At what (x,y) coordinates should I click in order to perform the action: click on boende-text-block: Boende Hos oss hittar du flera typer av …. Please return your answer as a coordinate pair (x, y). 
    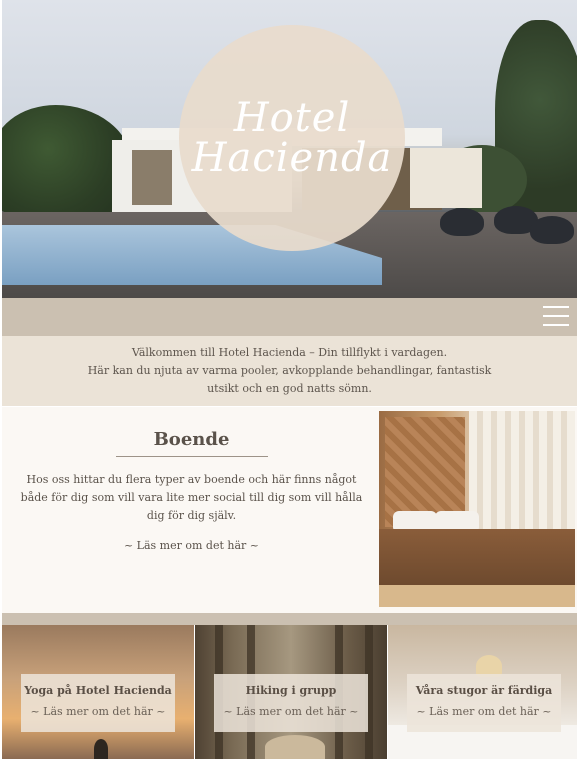
    Looking at the image, I should click on (191, 490).